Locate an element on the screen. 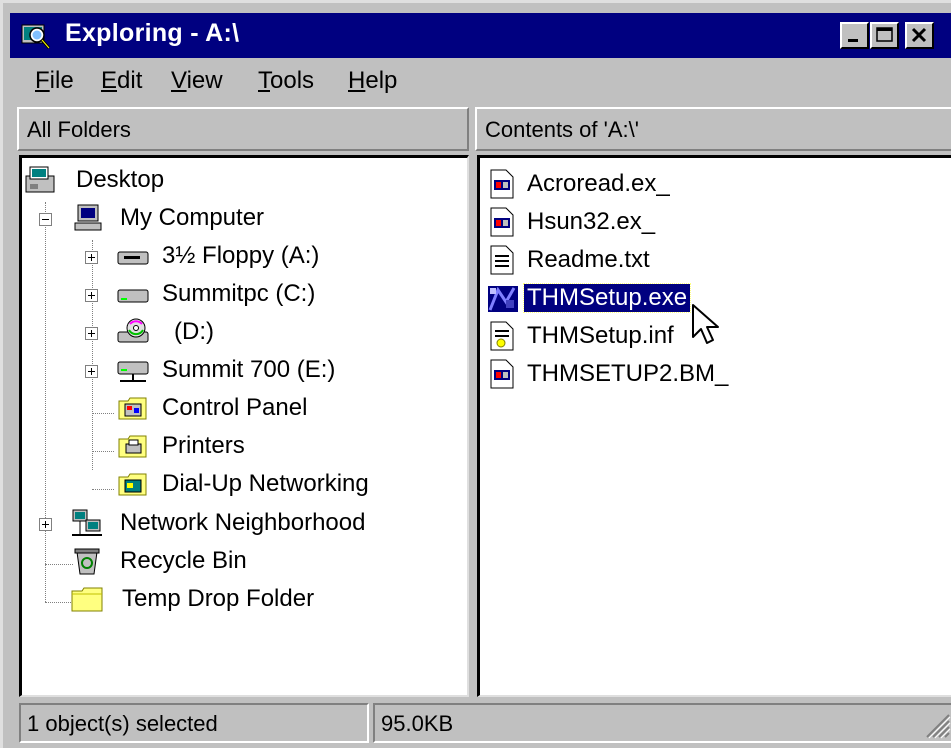 The image size is (951, 748). setup-exe-icon is located at coordinates (504, 301).